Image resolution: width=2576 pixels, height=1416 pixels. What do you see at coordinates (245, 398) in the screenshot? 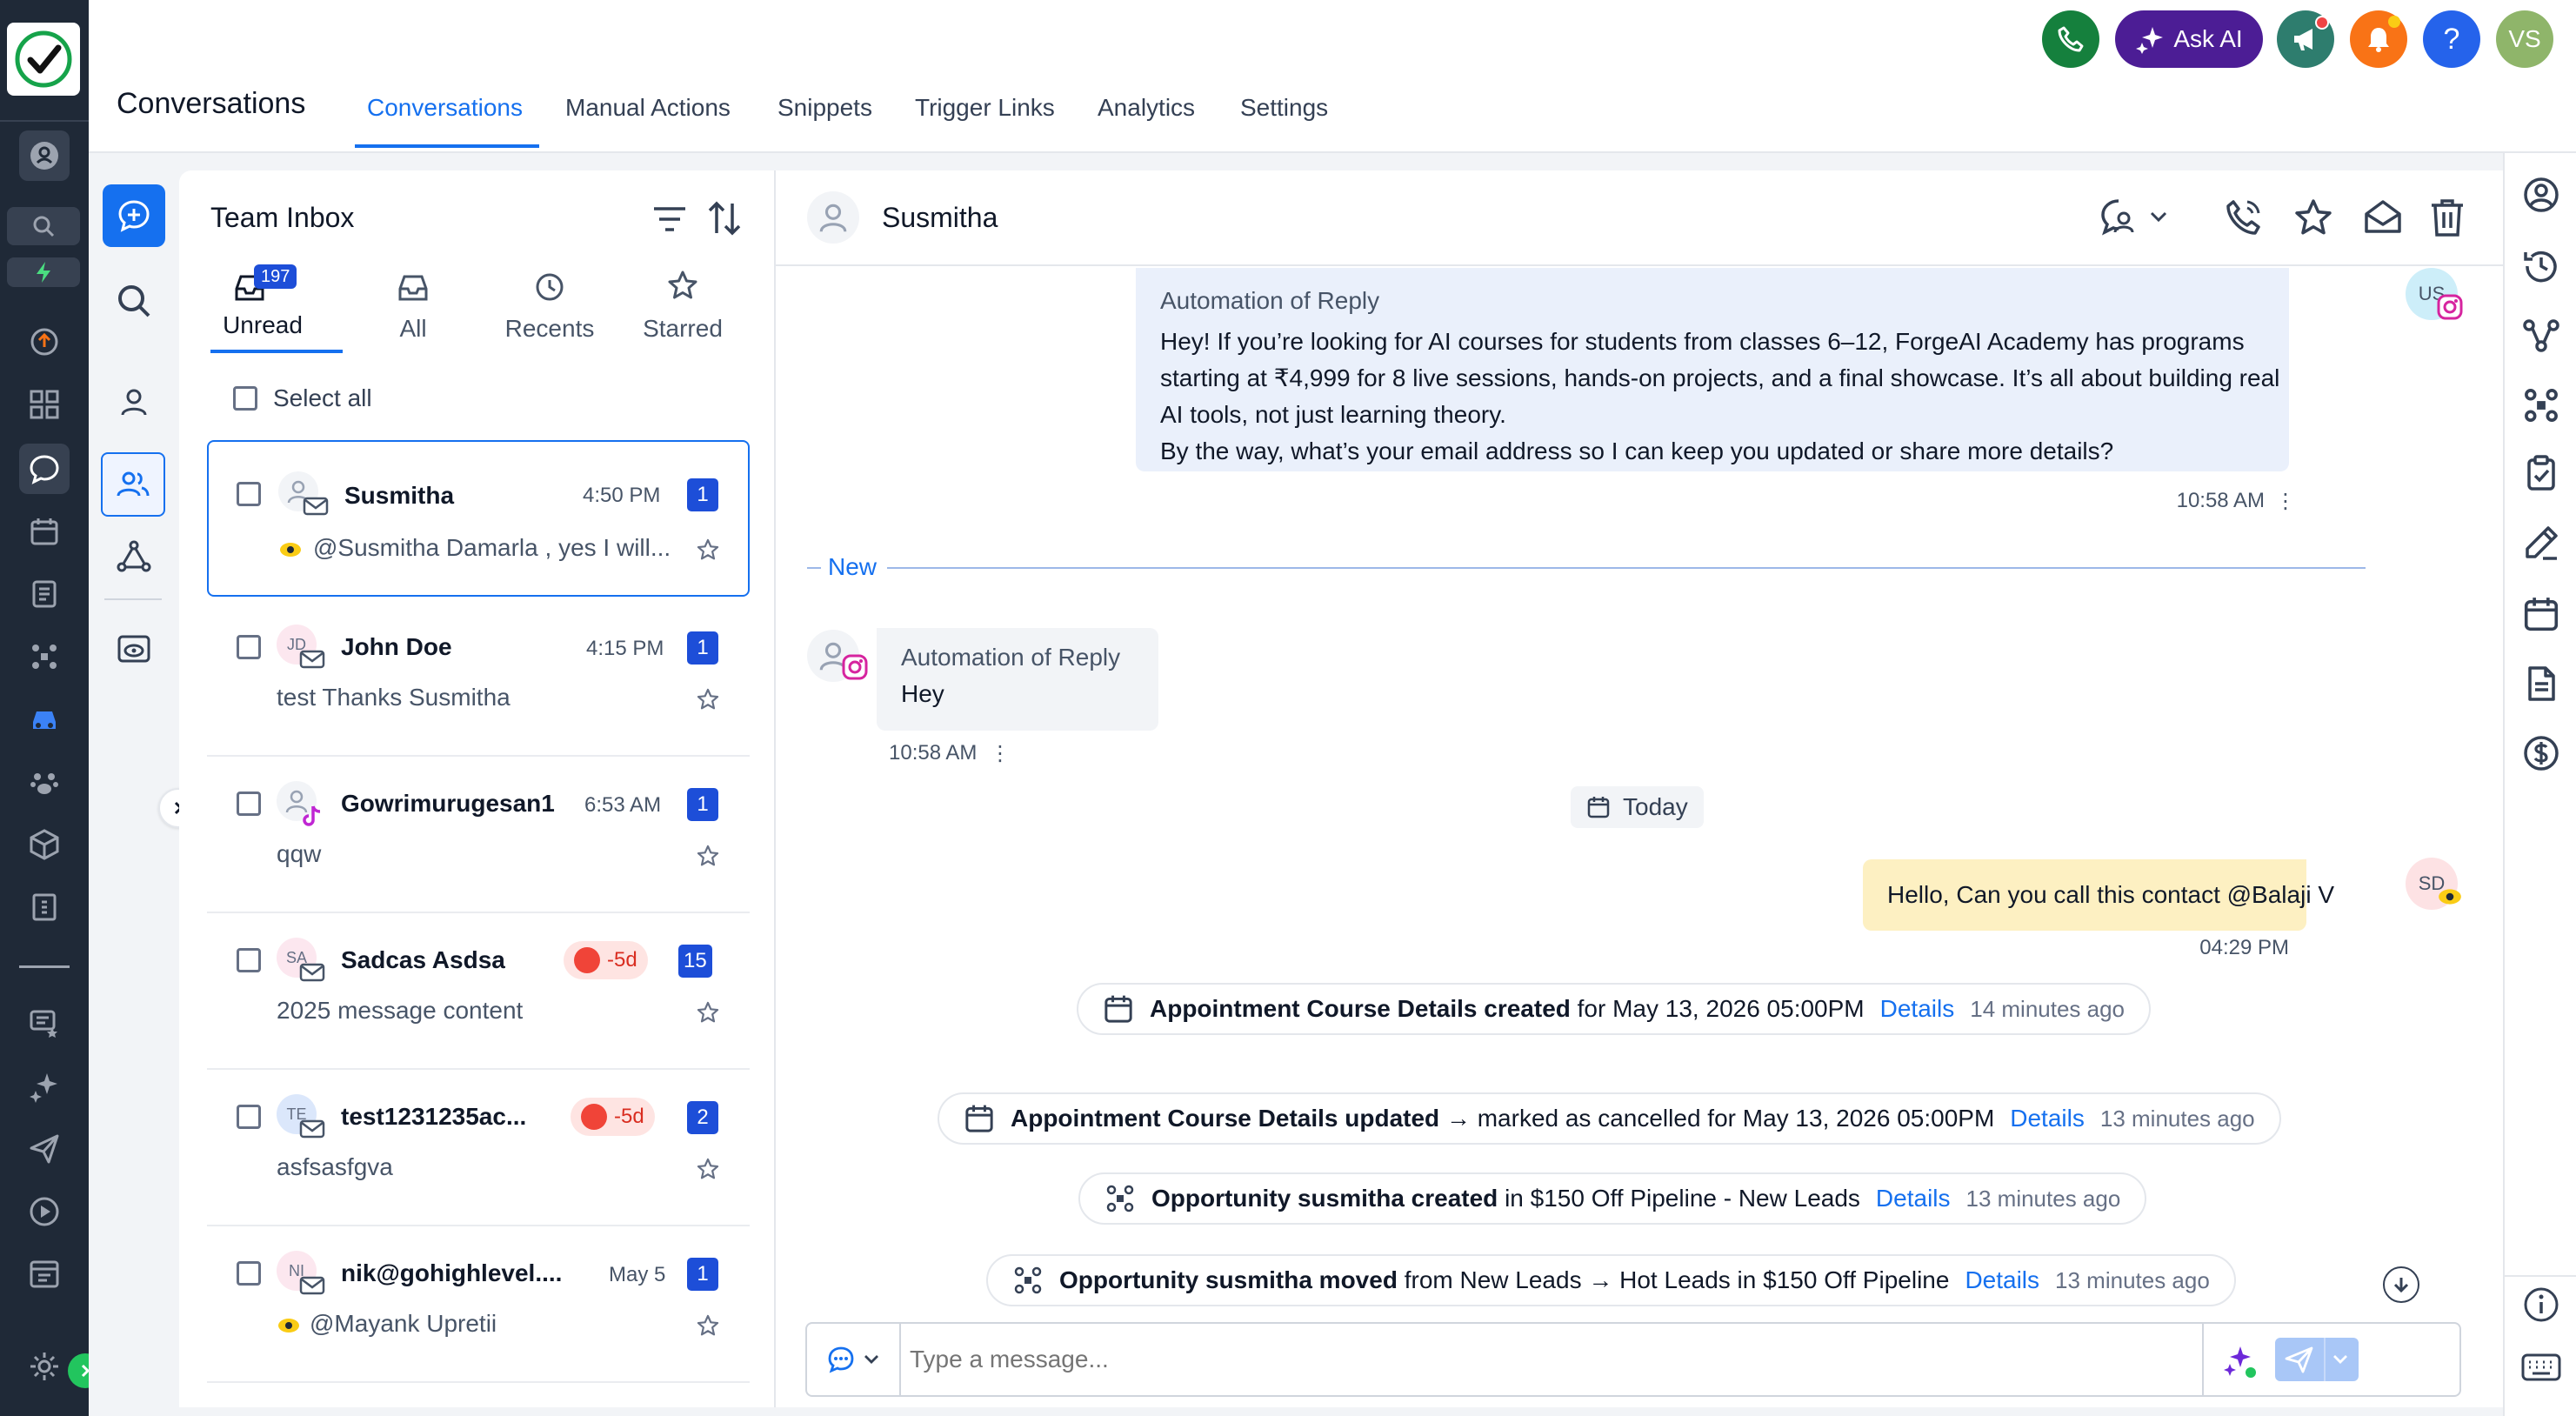
I see `select-all-checkbox` at bounding box center [245, 398].